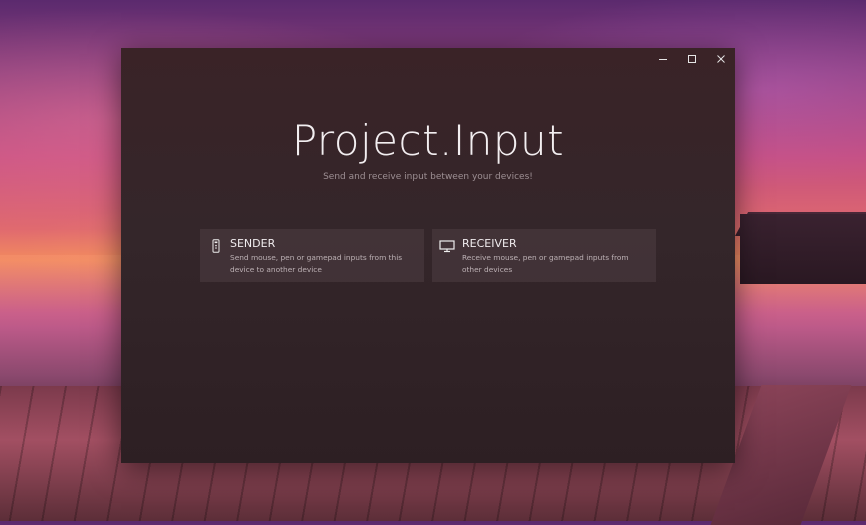 The image size is (866, 525). What do you see at coordinates (803, 249) in the screenshot?
I see `wallpaper-hut` at bounding box center [803, 249].